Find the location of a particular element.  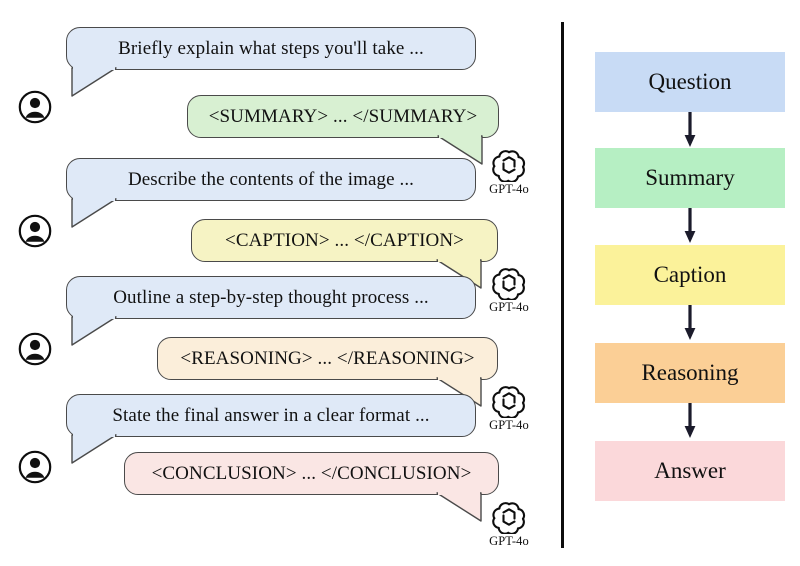

chat-bubble-assistant-caption: <CAPTION> ... </CAPTION> is located at coordinates (344, 240).